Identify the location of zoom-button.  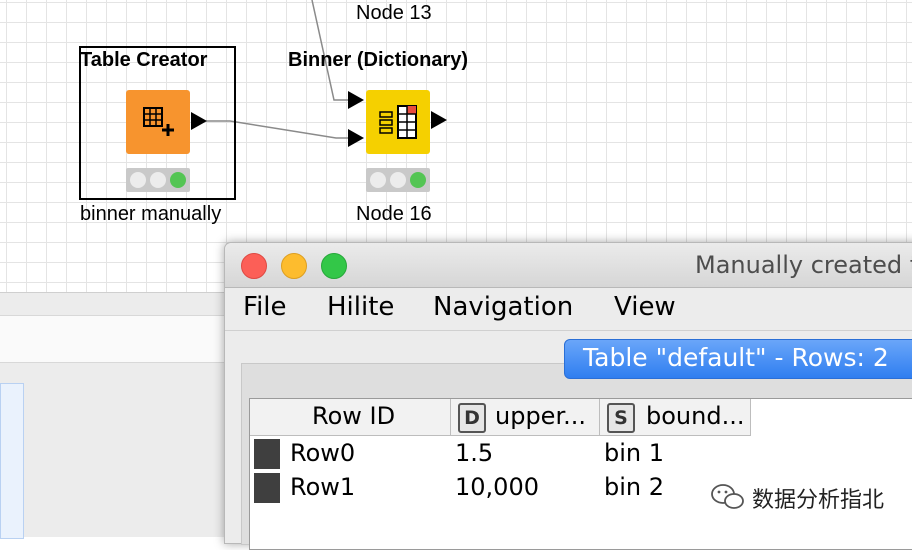
(334, 266).